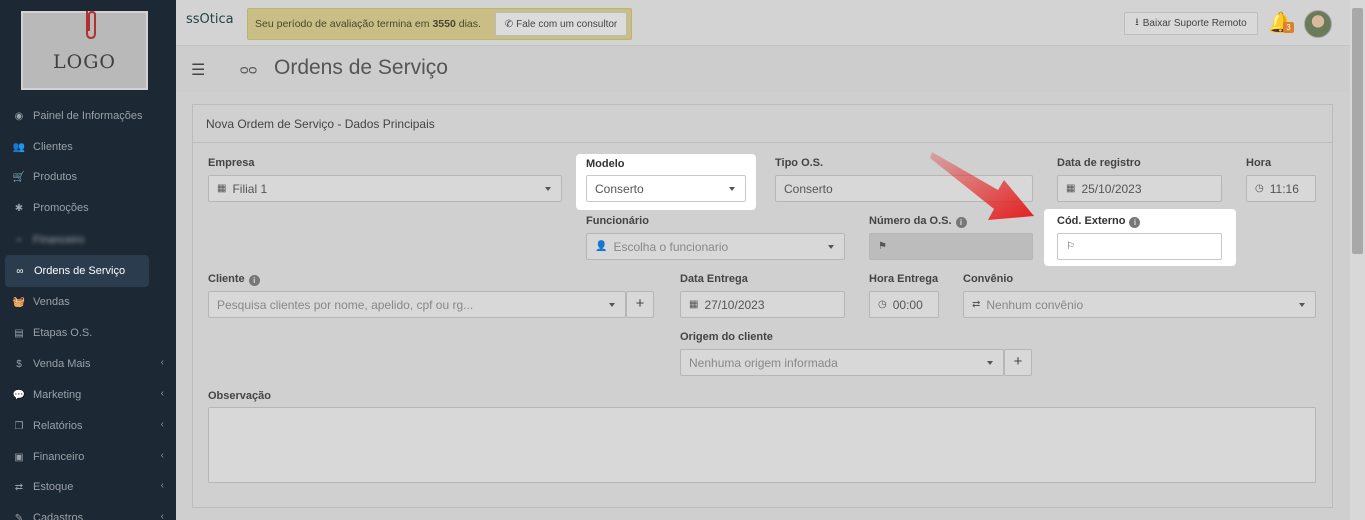  Describe the element at coordinates (198, 70) in the screenshot. I see `menu-icon: ☰` at that location.